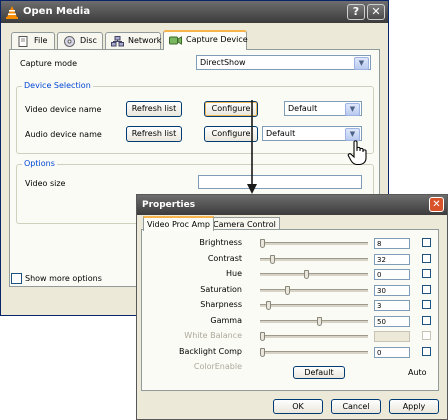  I want to click on sharpness-value: 3, so click(392, 305).